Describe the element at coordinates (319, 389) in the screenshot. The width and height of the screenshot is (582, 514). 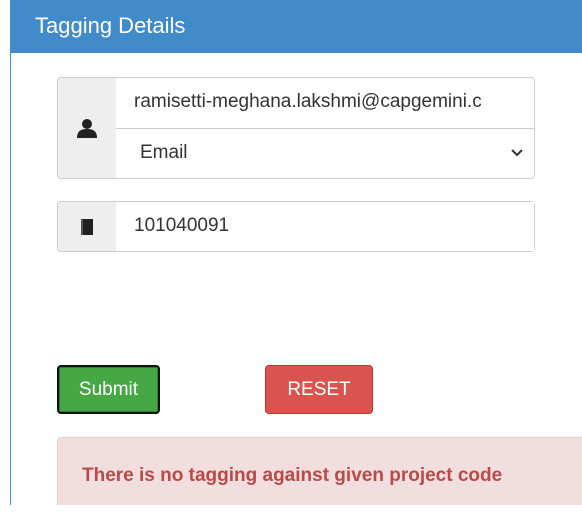
I see `reset-button: RESET` at that location.